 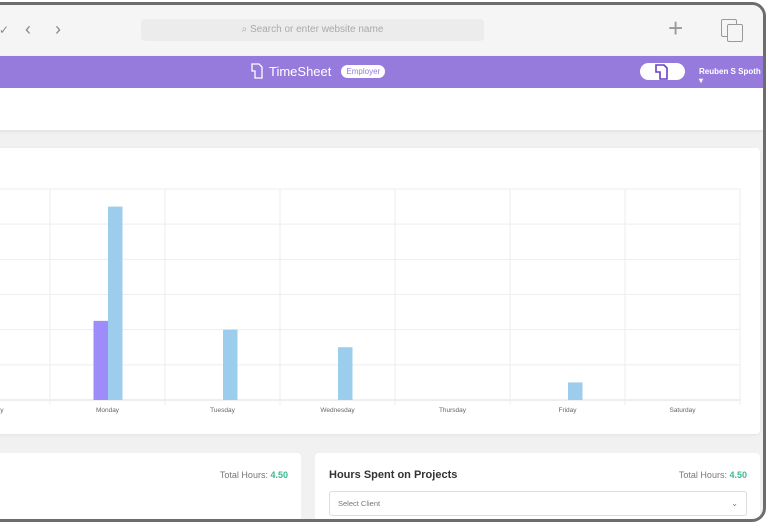 What do you see at coordinates (734, 503) in the screenshot?
I see `chevron-down-icon: ⌄` at bounding box center [734, 503].